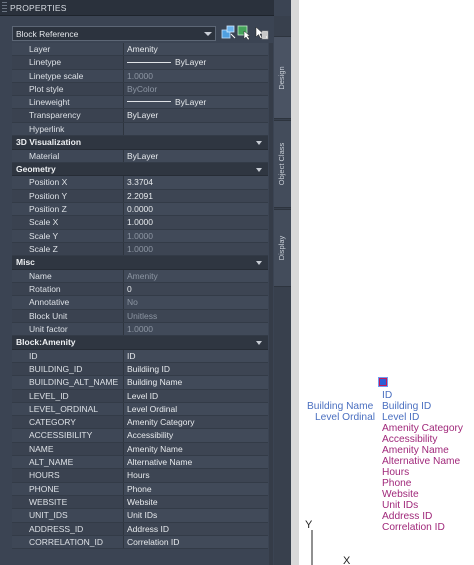  Describe the element at coordinates (68, 409) in the screenshot. I see `property-label-cell: LEVEL_ORDINAL` at that location.